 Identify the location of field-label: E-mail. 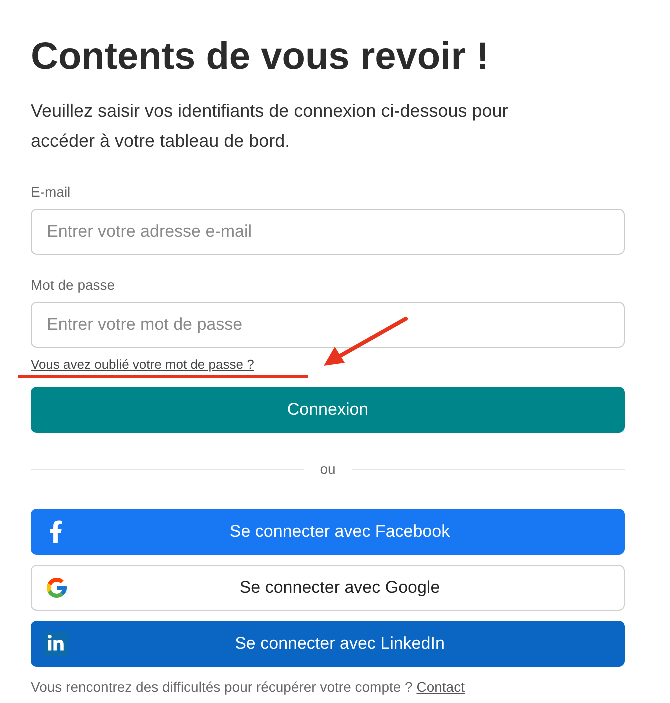
(51, 192).